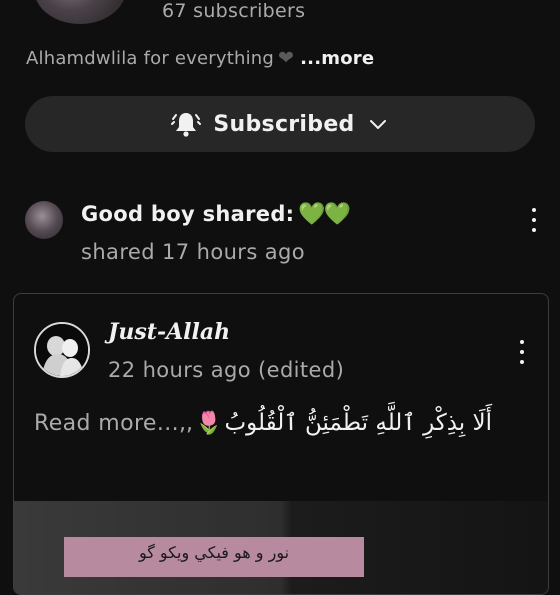 Image resolution: width=560 pixels, height=595 pixels. I want to click on post-title: Good boy shared: 💚💚, so click(216, 214).